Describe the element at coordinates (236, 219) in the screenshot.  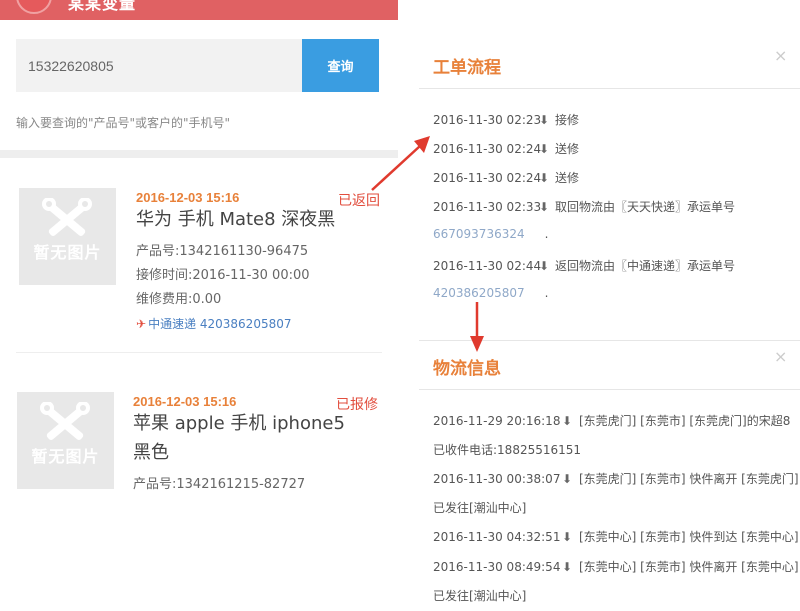
I see `product-name: 华为 手机 Mate8 深夜黑` at that location.